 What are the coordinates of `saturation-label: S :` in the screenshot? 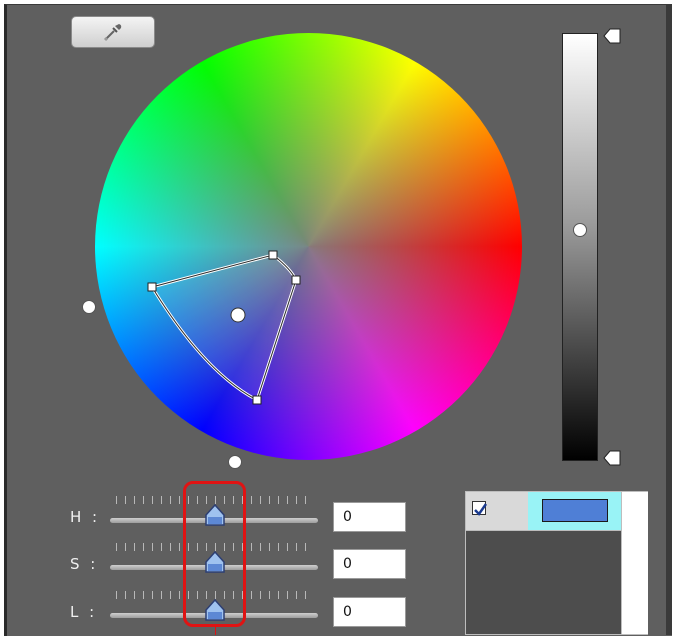 It's located at (84, 564).